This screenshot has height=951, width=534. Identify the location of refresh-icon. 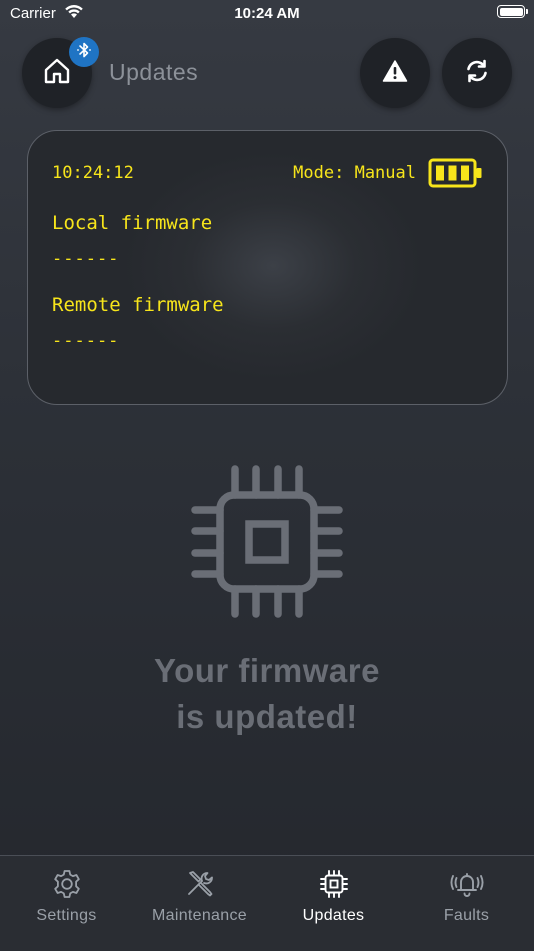
(477, 73).